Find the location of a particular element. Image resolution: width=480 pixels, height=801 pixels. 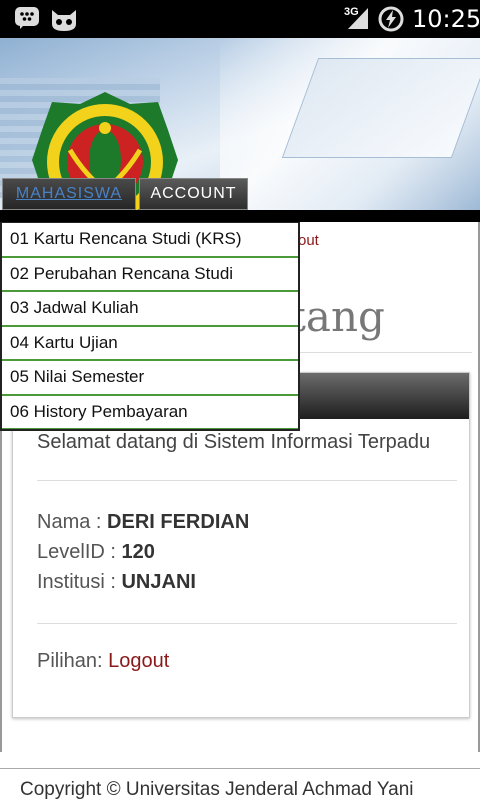

level-value: 120 is located at coordinates (138, 552).